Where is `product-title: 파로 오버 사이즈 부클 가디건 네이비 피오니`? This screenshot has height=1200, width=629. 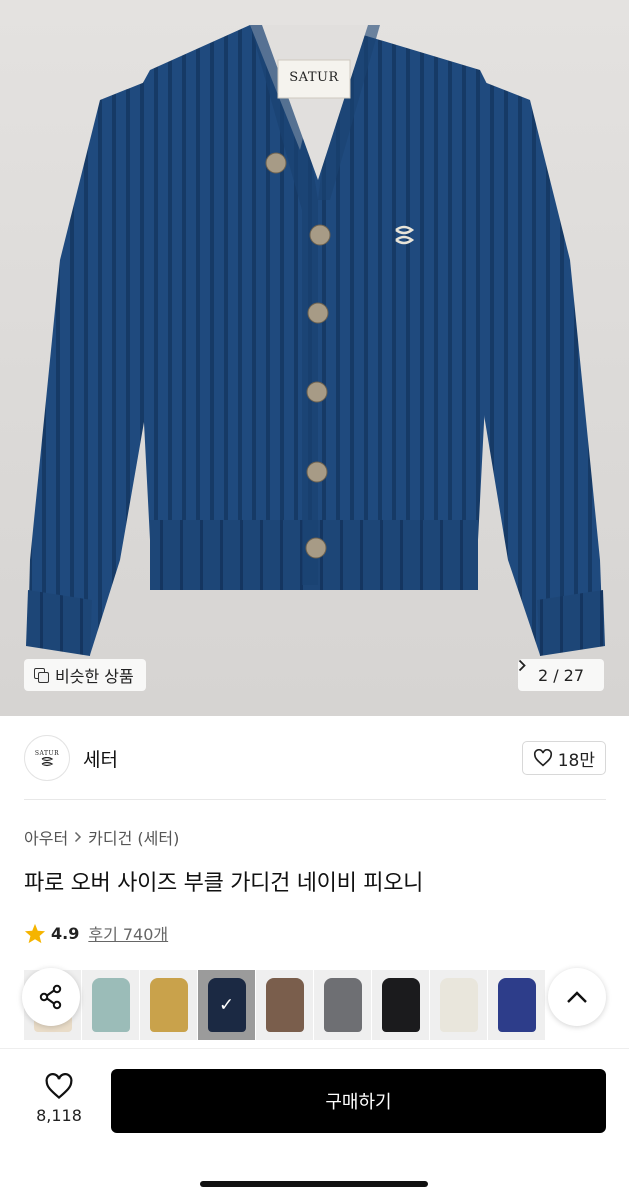
product-title: 파로 오버 사이즈 부클 가디건 네이비 피오니 is located at coordinates (224, 883).